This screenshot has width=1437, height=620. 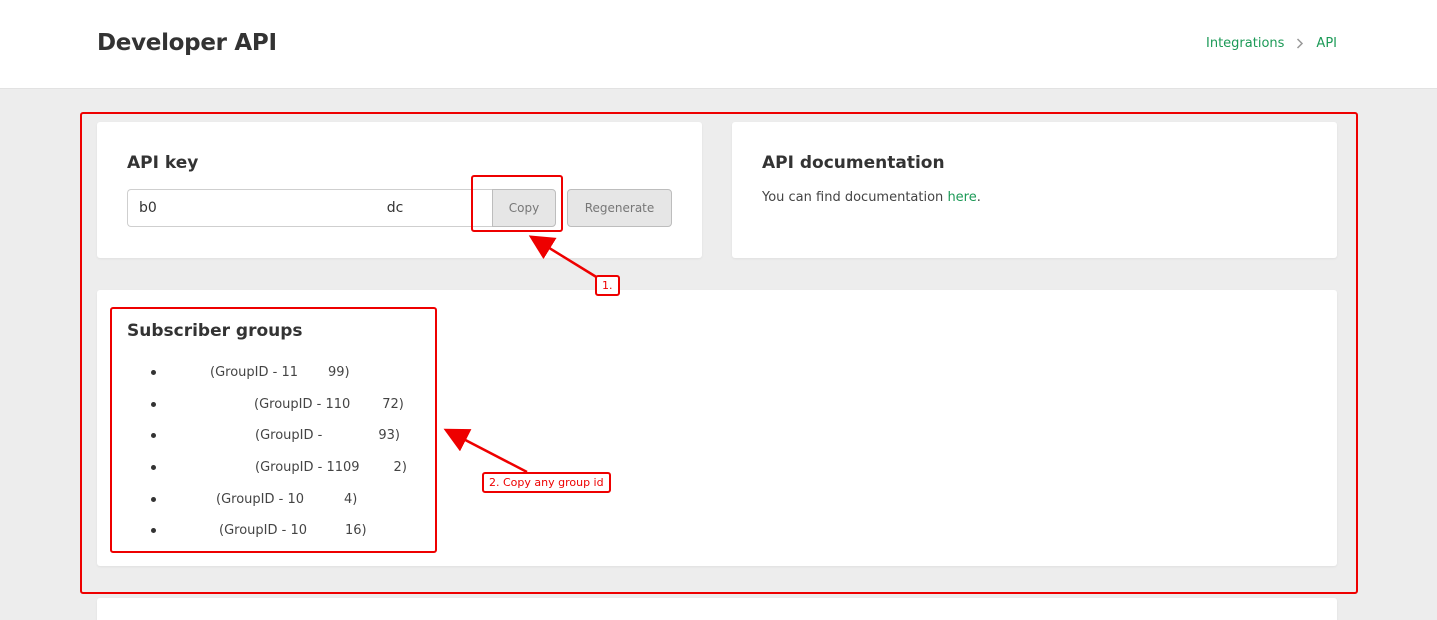 I want to click on group-item: (GroupID - 110 72), so click(x=279, y=405).